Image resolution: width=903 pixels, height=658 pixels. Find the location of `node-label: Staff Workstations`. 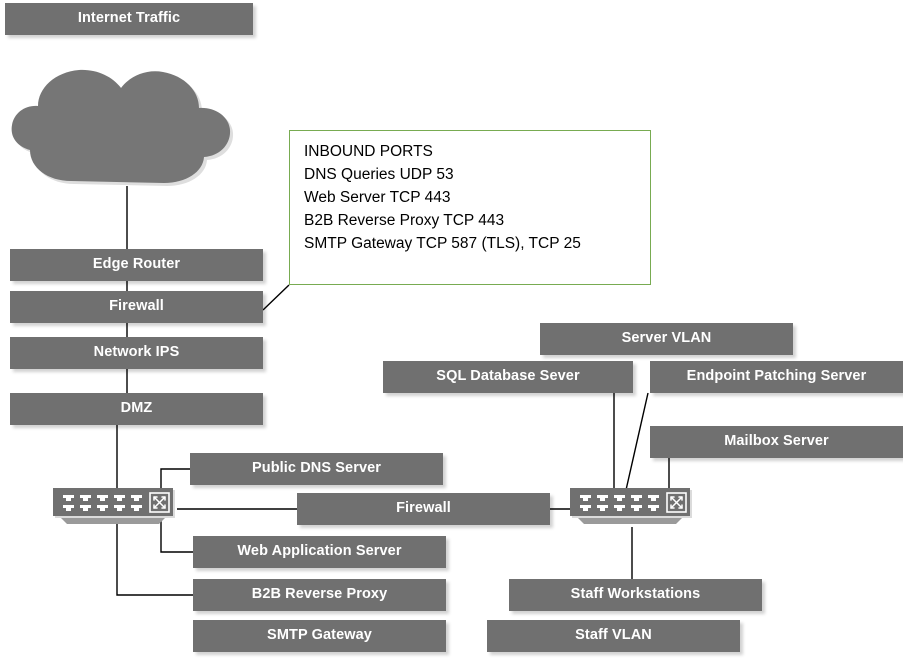

node-label: Staff Workstations is located at coordinates (635, 594).